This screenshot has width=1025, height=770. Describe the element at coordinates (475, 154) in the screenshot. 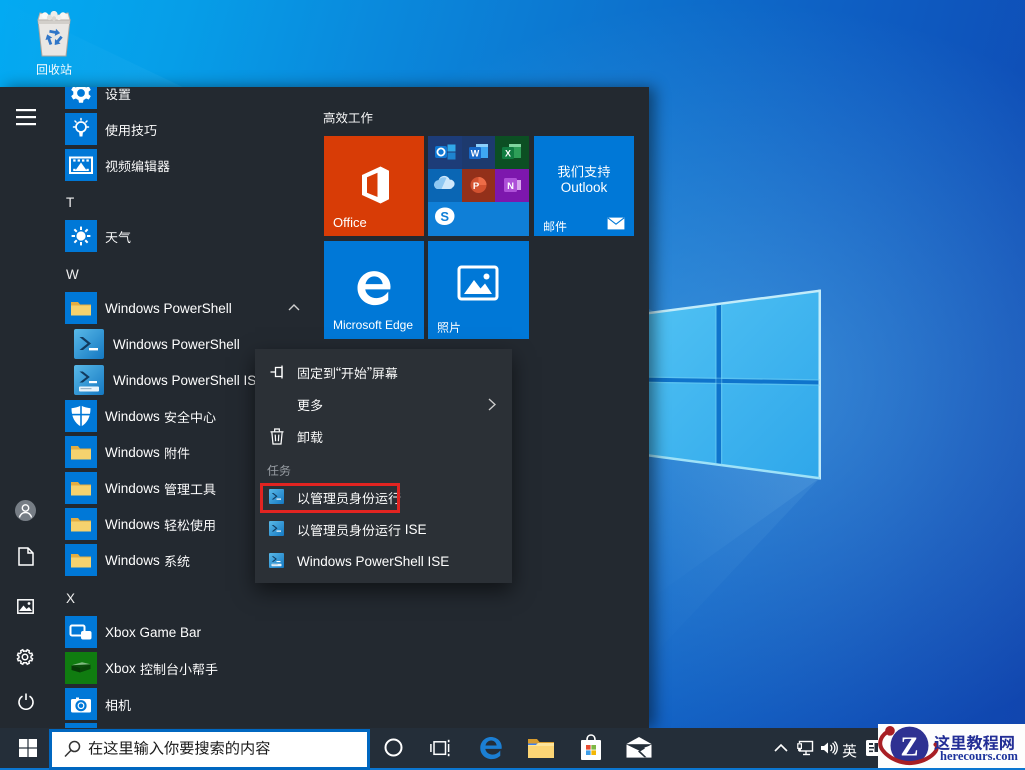

I see `svg-text: W` at that location.